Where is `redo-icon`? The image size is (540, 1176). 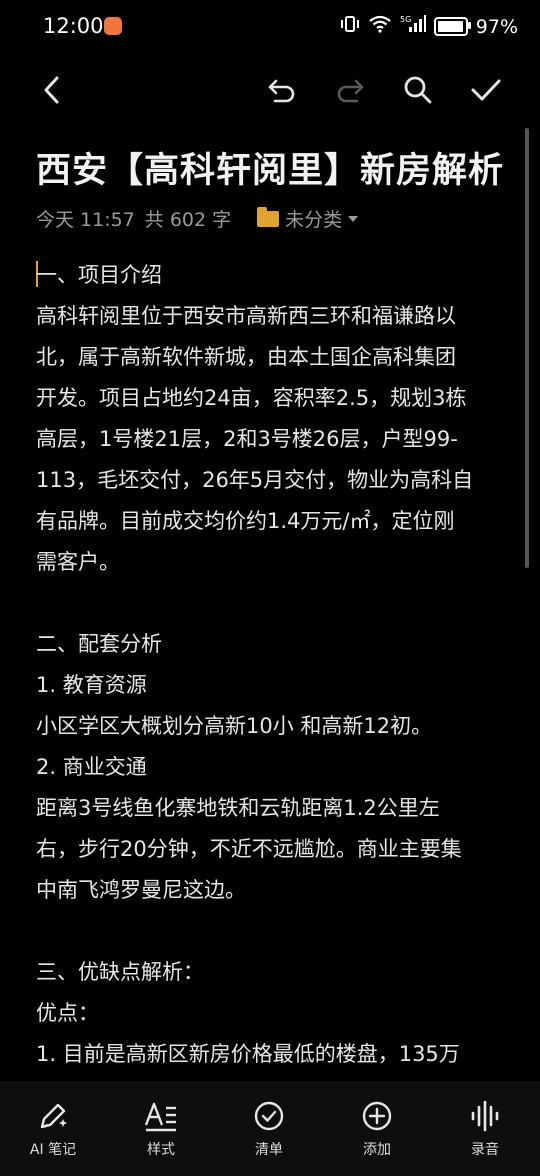
redo-icon is located at coordinates (350, 91).